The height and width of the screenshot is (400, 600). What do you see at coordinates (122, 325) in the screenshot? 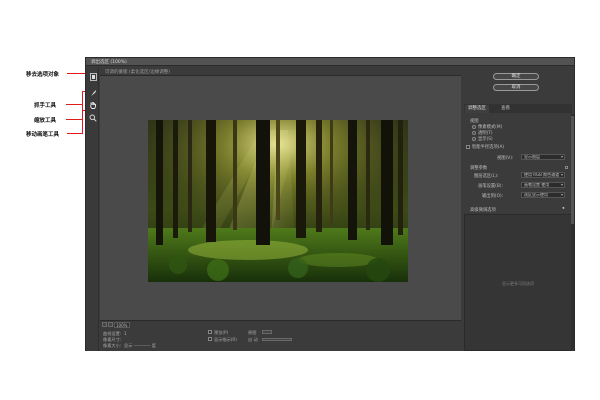
I see `zoom-level: 100%` at bounding box center [122, 325].